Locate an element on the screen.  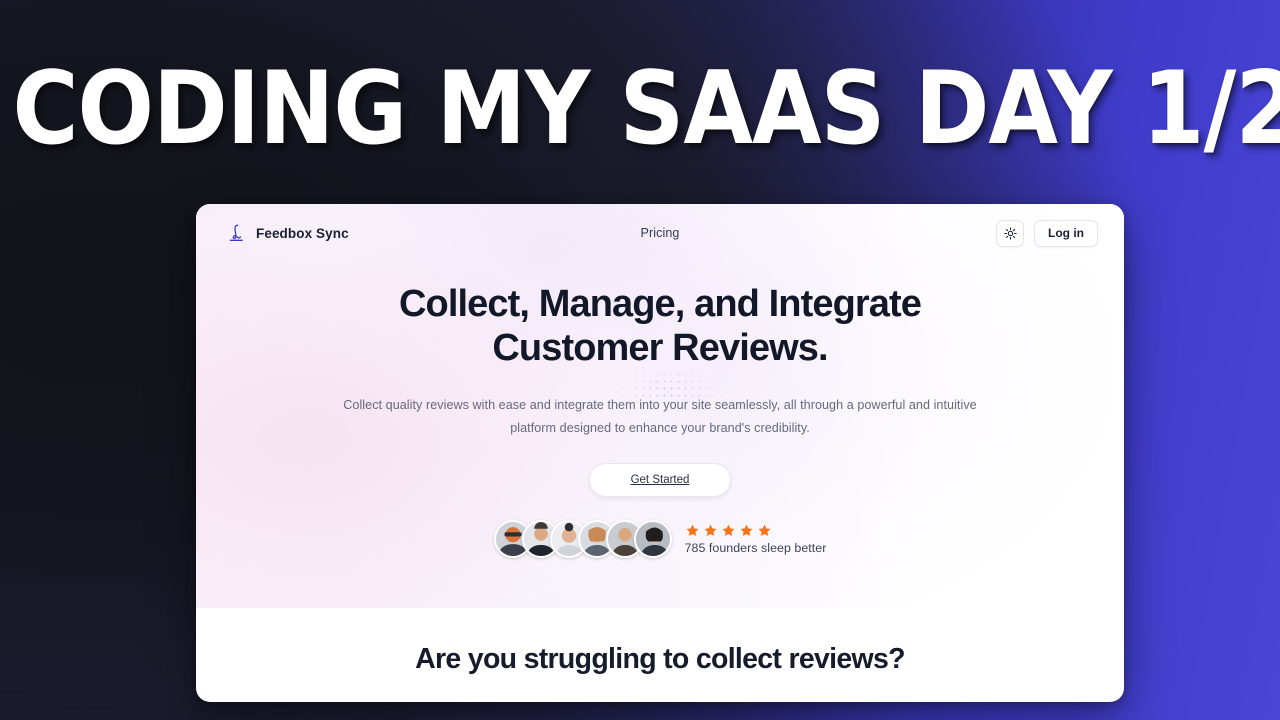
theme-toggle-button is located at coordinates (1010, 233).